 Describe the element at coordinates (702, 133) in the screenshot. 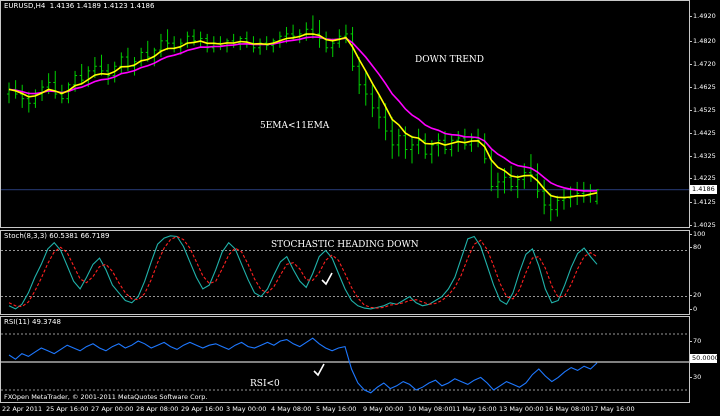

I see `price-tick: 1.4425` at that location.